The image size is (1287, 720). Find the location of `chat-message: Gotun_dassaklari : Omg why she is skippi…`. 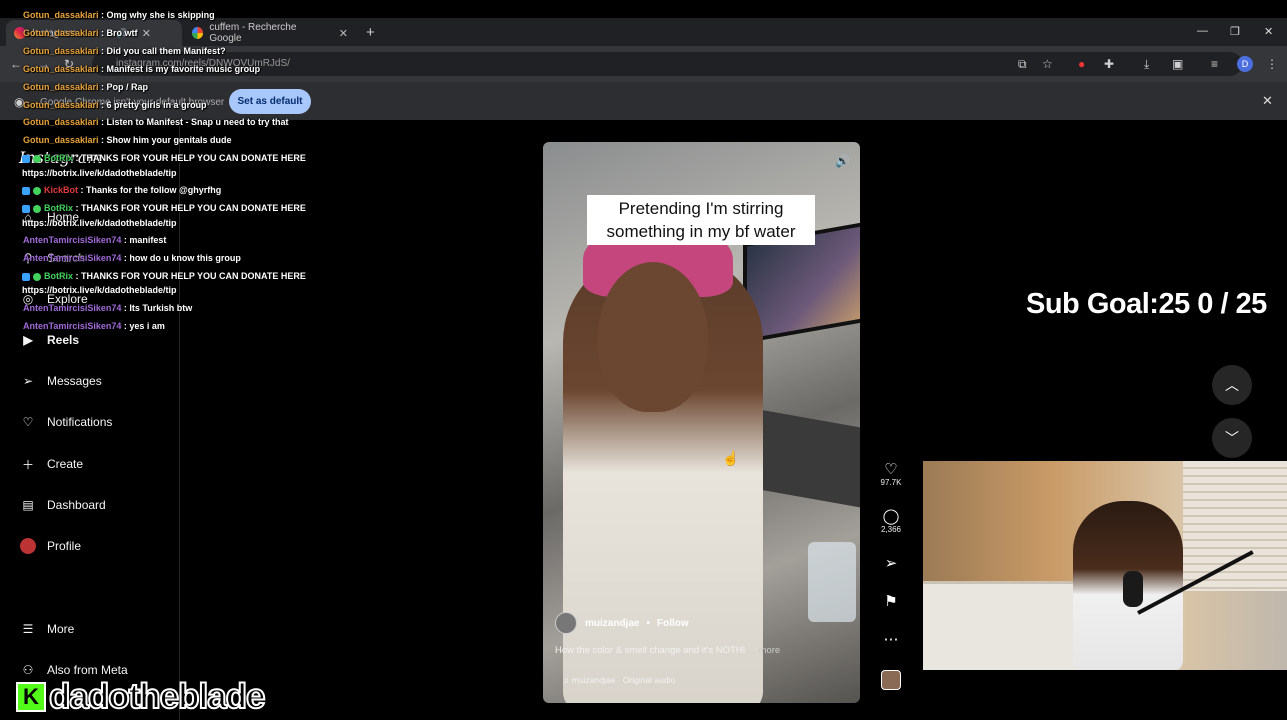

chat-message: Gotun_dassaklari : Omg why she is skippi… is located at coordinates (119, 15).